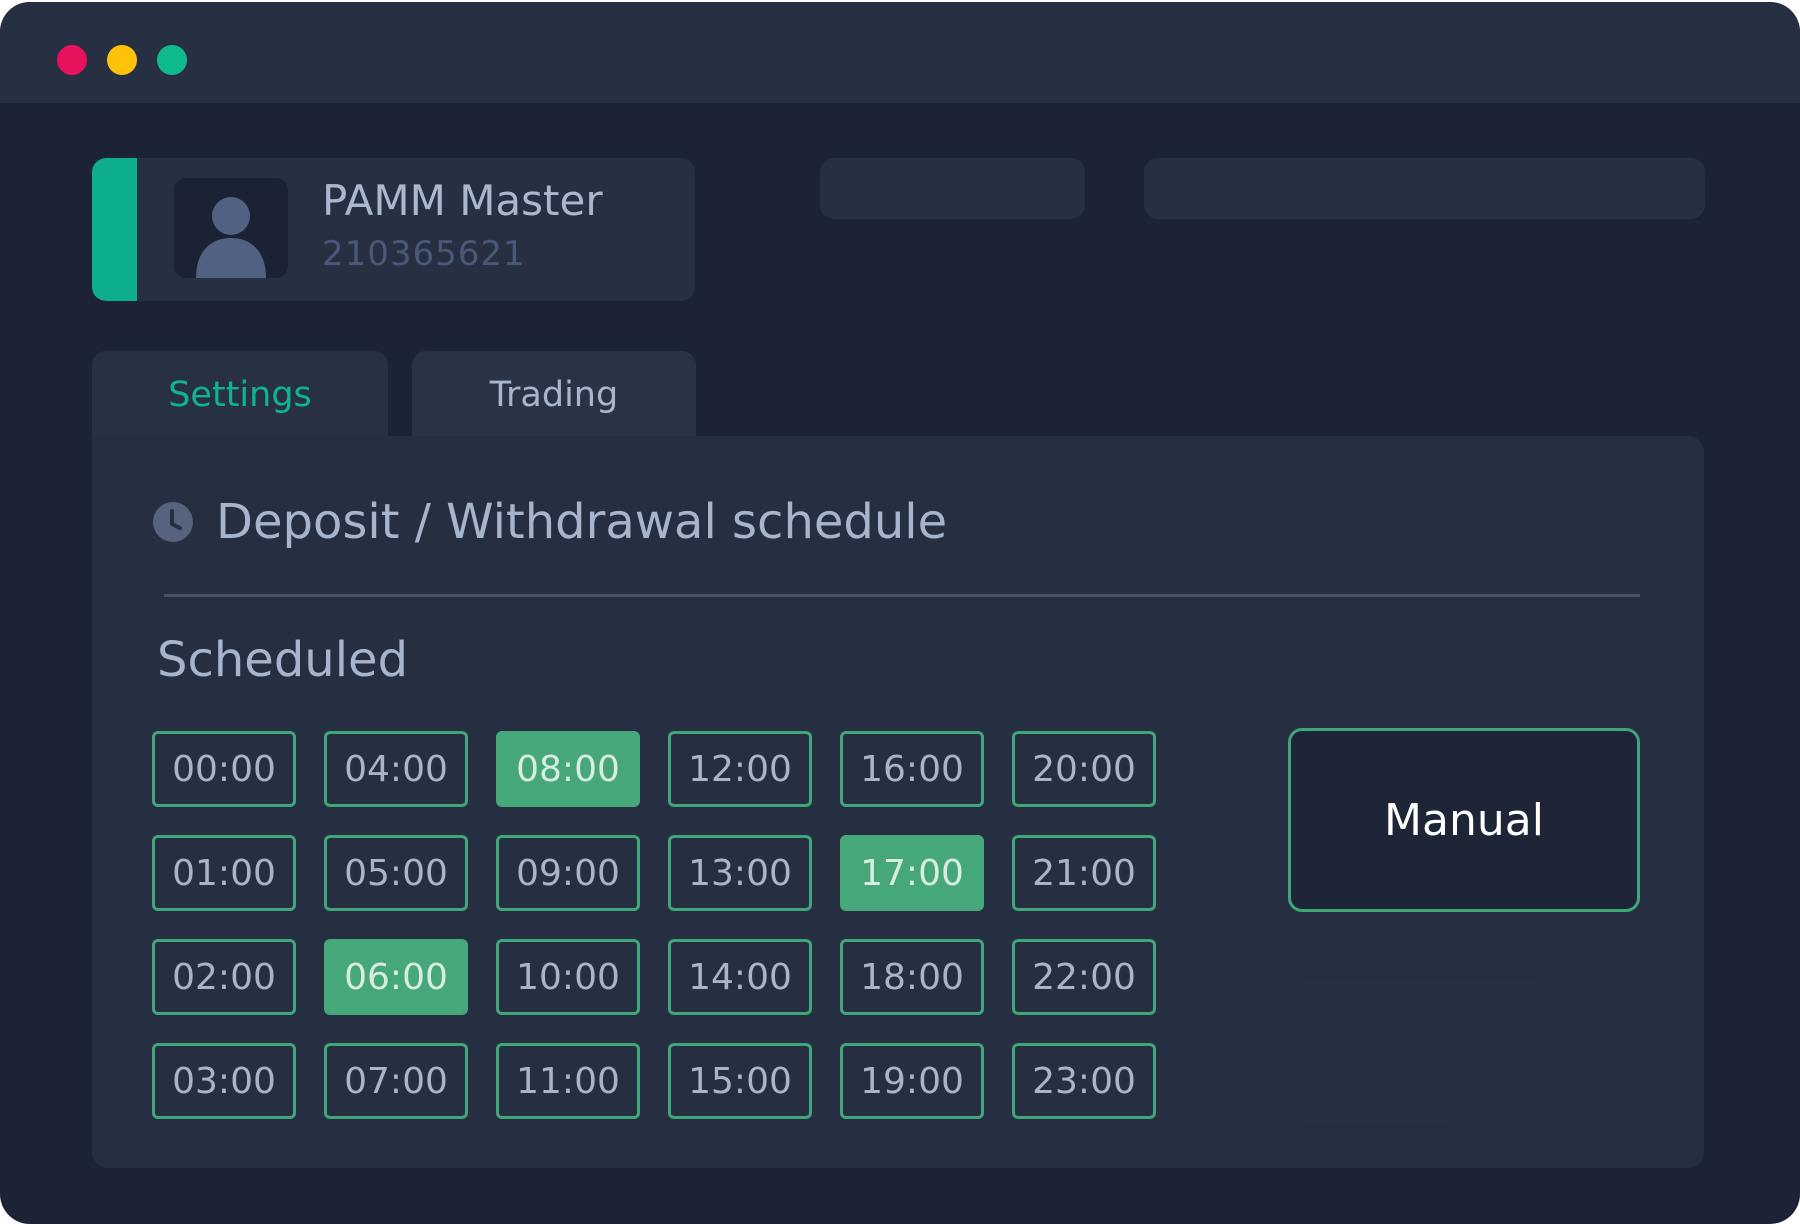 The image size is (1800, 1224). What do you see at coordinates (224, 1081) in the screenshot?
I see `time-slot-0300: 03:00` at bounding box center [224, 1081].